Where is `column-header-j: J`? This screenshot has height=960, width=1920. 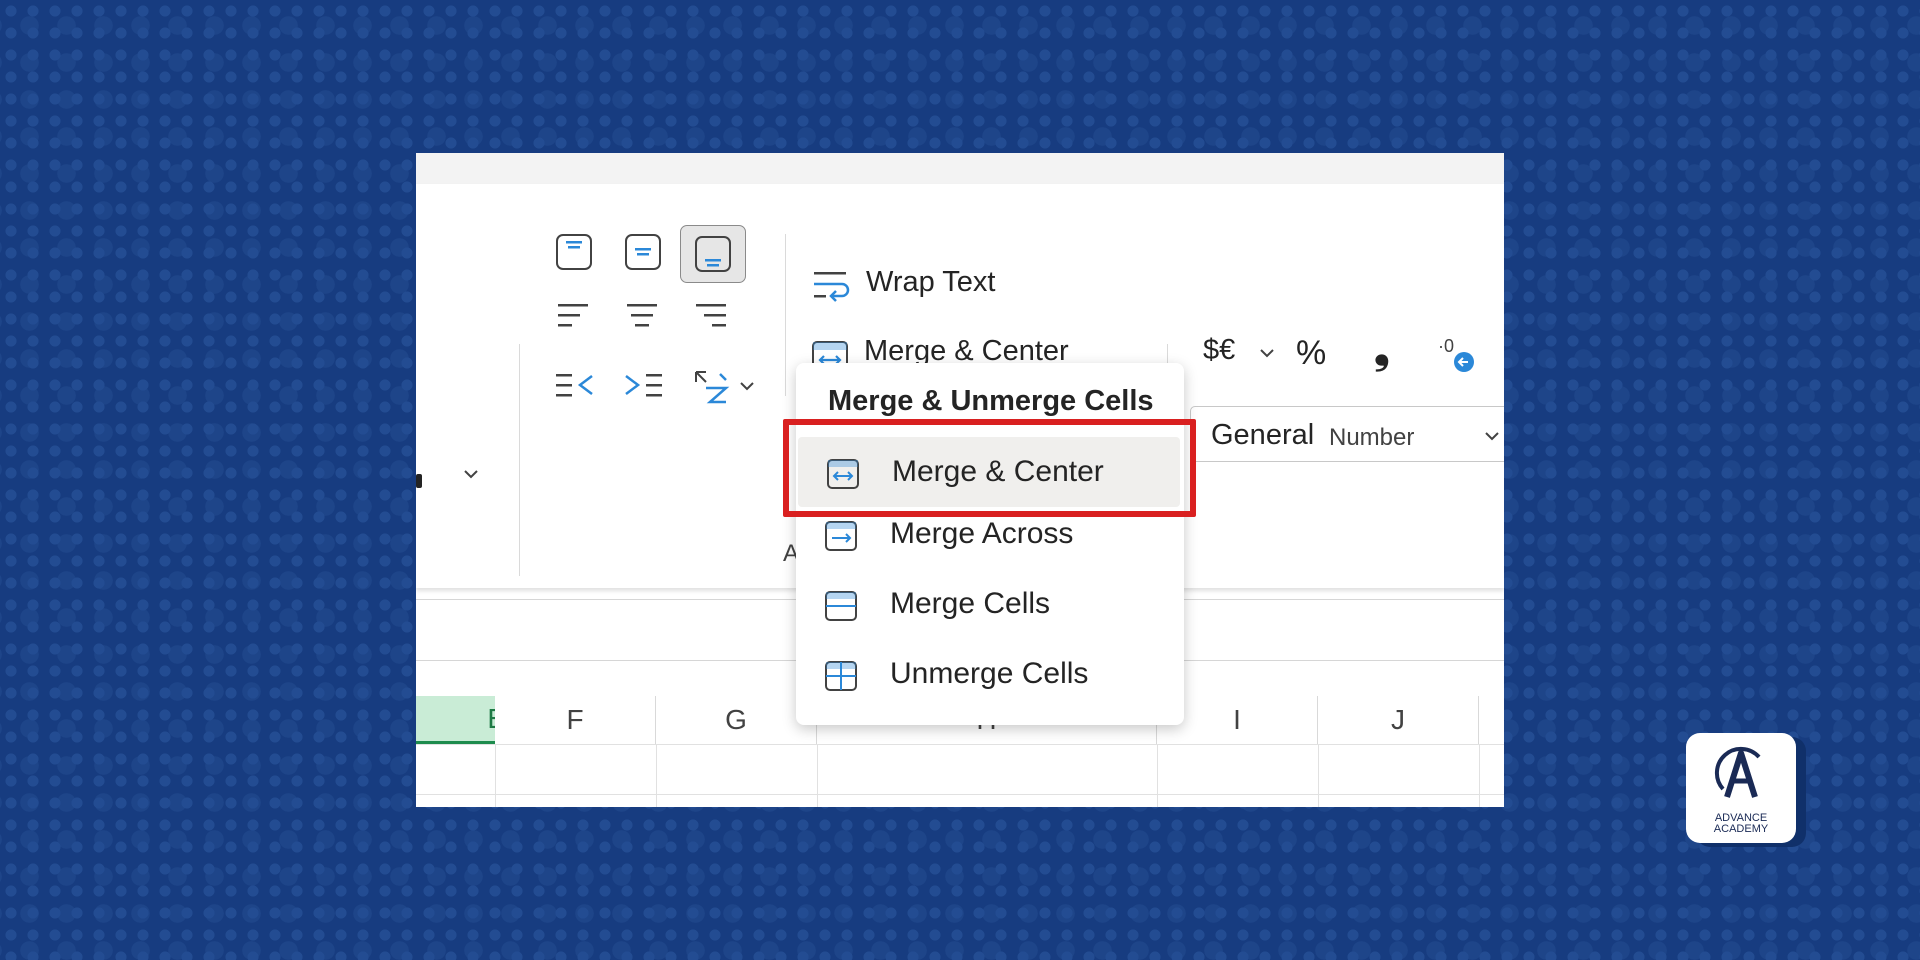 column-header-j: J is located at coordinates (1398, 720).